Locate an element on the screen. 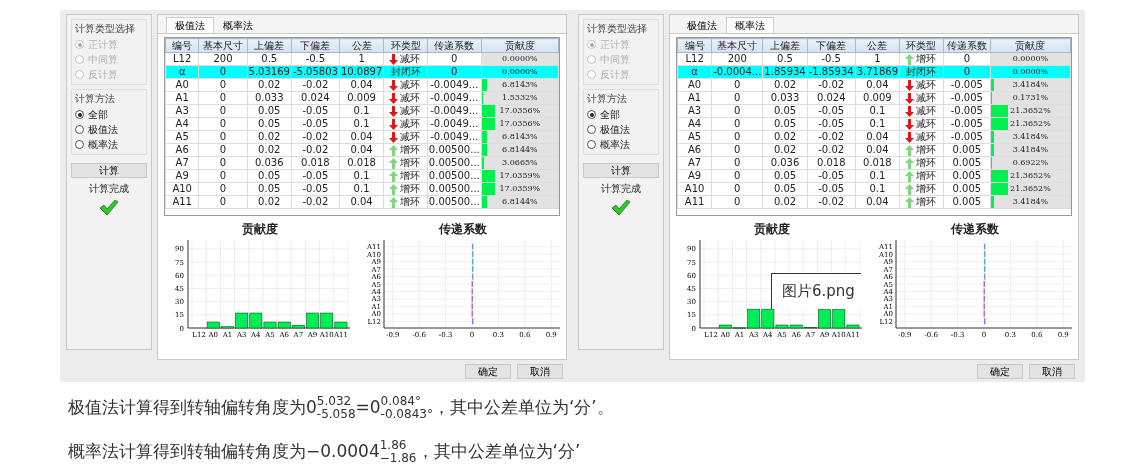  column-header: 编号 is located at coordinates (182, 45).